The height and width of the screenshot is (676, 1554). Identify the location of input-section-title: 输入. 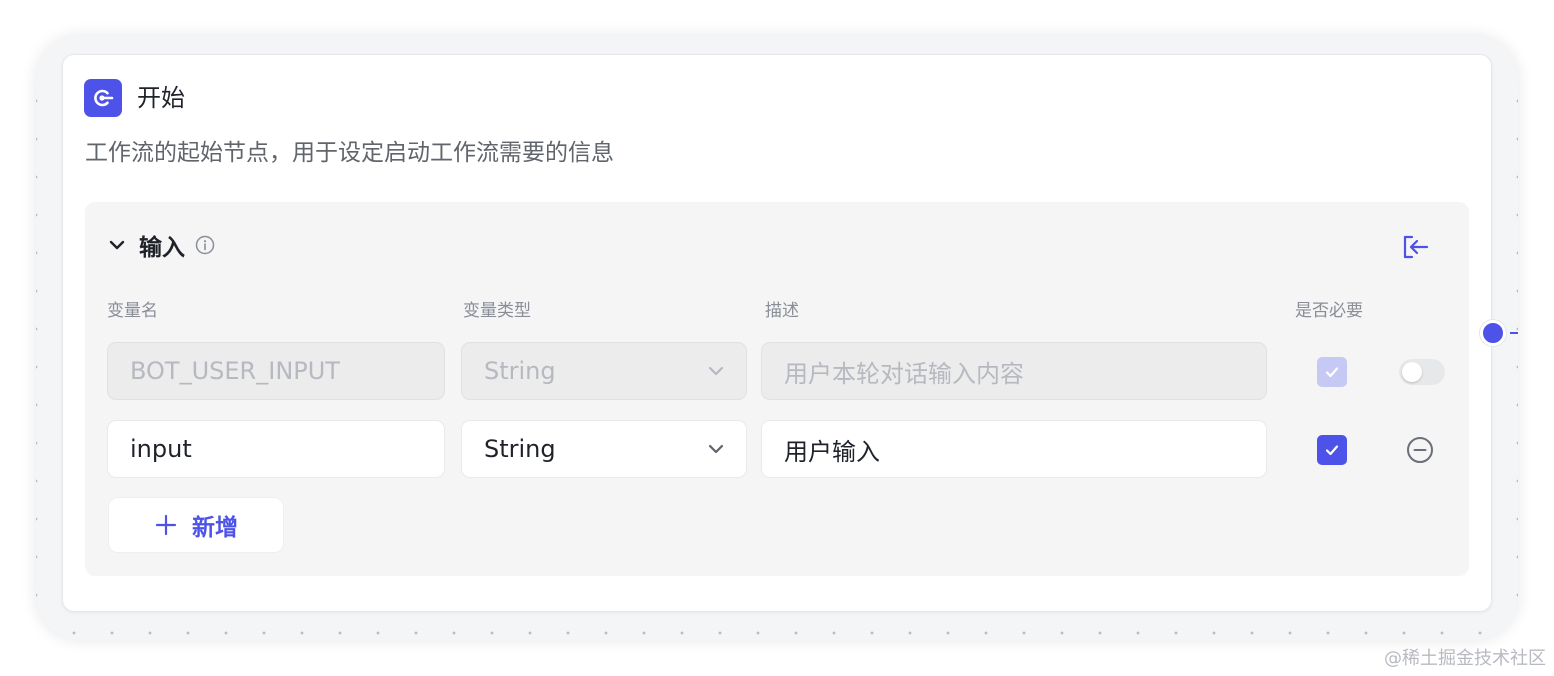
(162, 248).